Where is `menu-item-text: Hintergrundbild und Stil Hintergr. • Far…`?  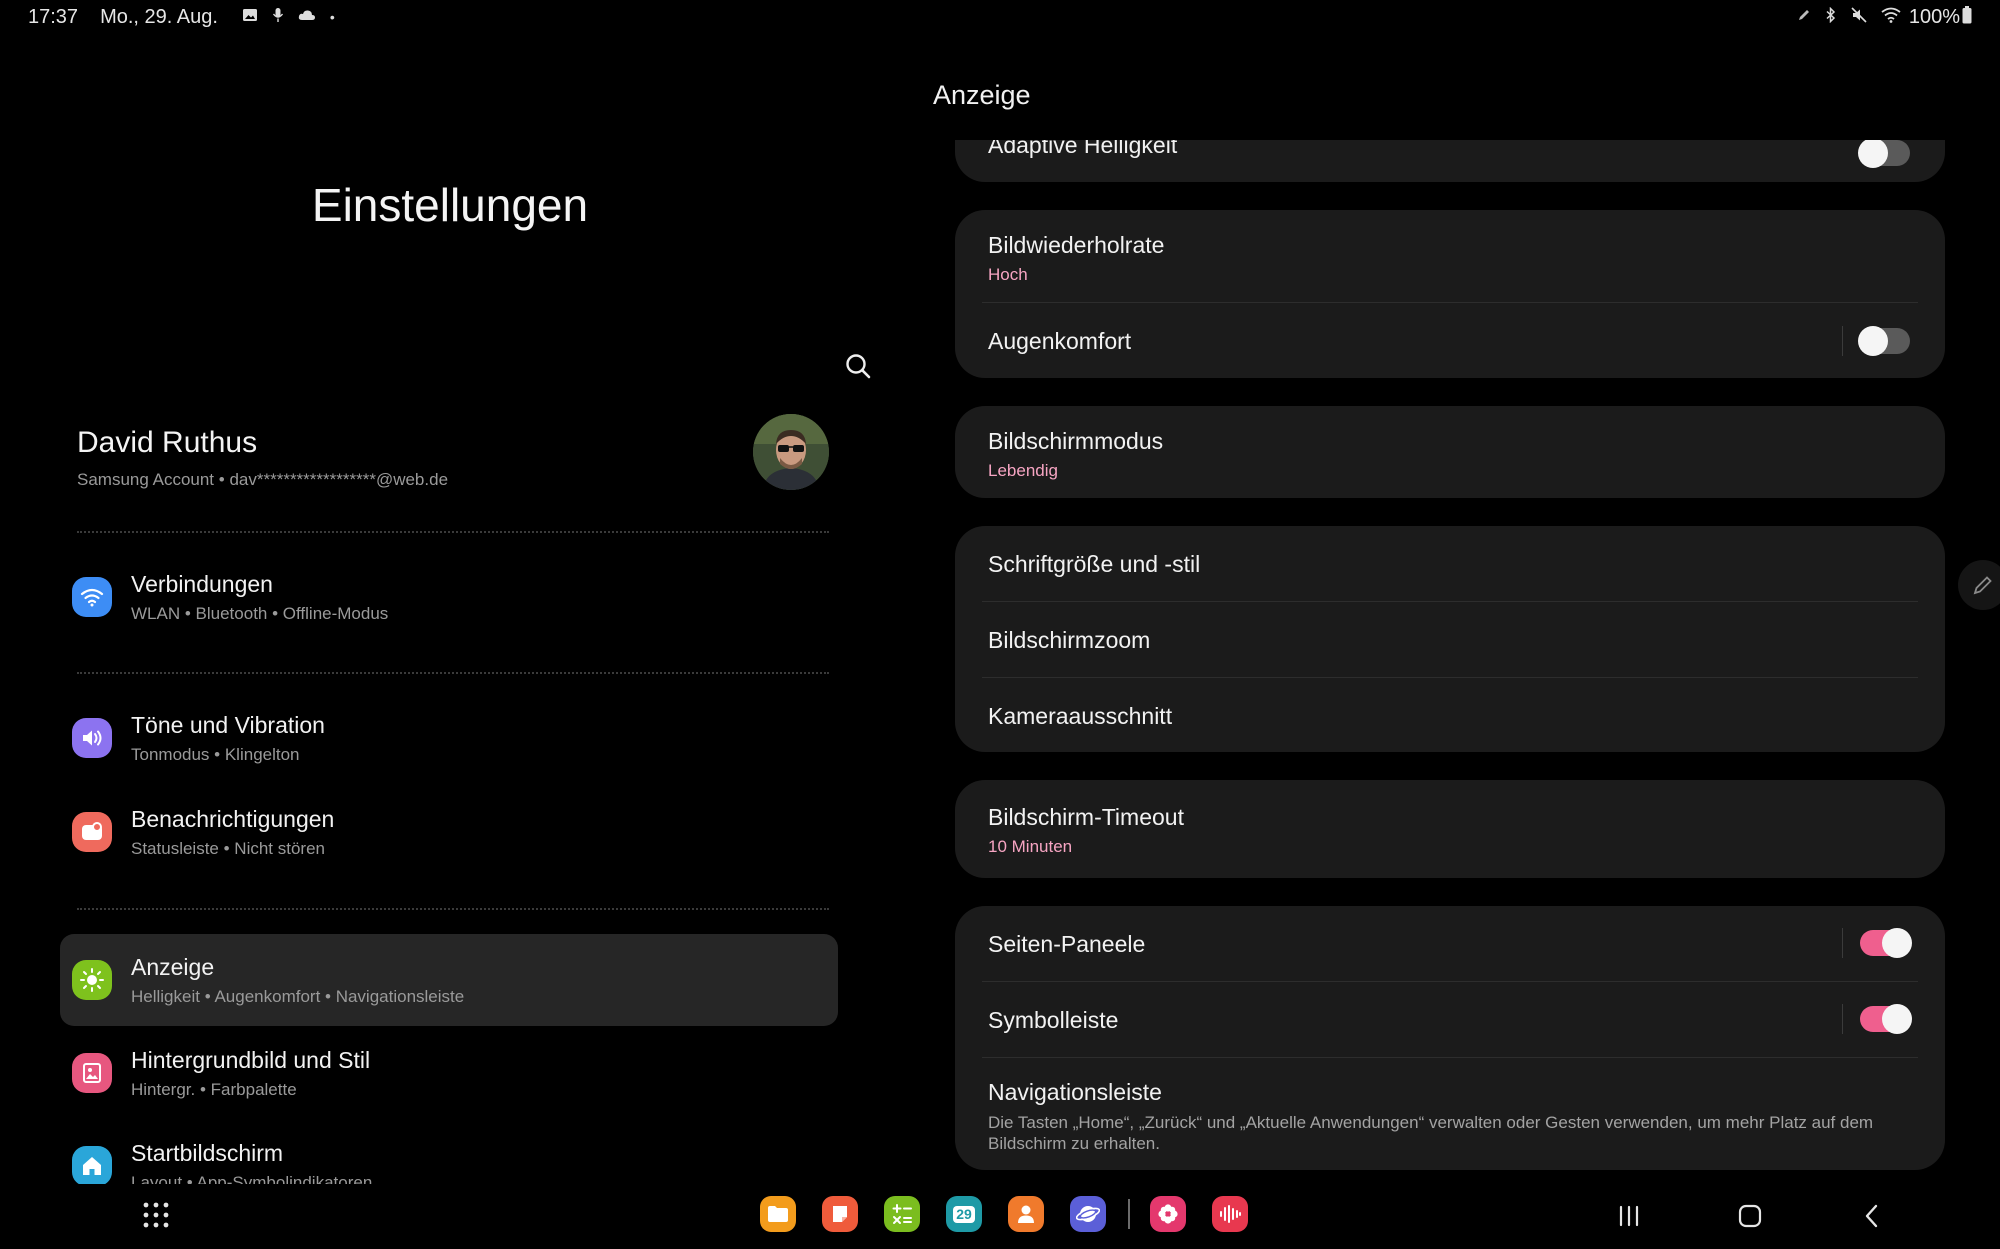
menu-item-text: Hintergrundbild und Stil Hintergr. • Far… is located at coordinates (250, 1073).